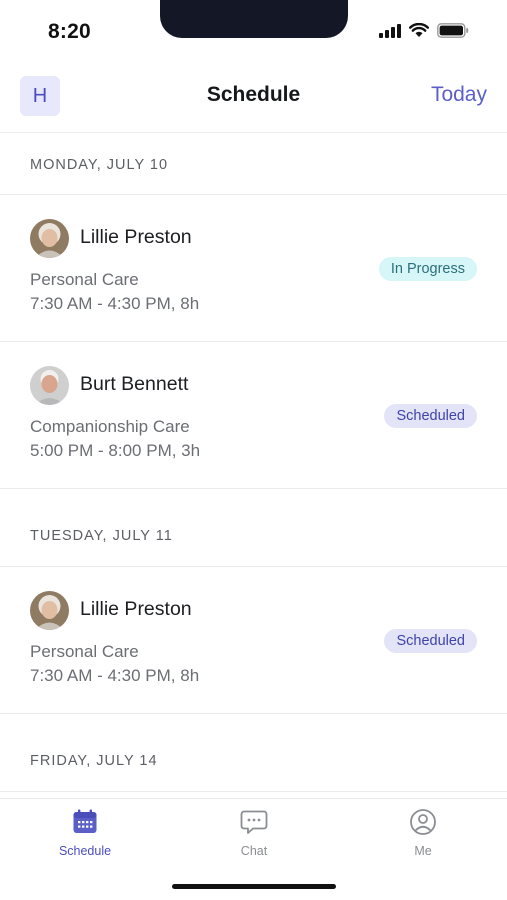 This screenshot has width=507, height=900. Describe the element at coordinates (110, 426) in the screenshot. I see `service-type: Companionship Care` at that location.